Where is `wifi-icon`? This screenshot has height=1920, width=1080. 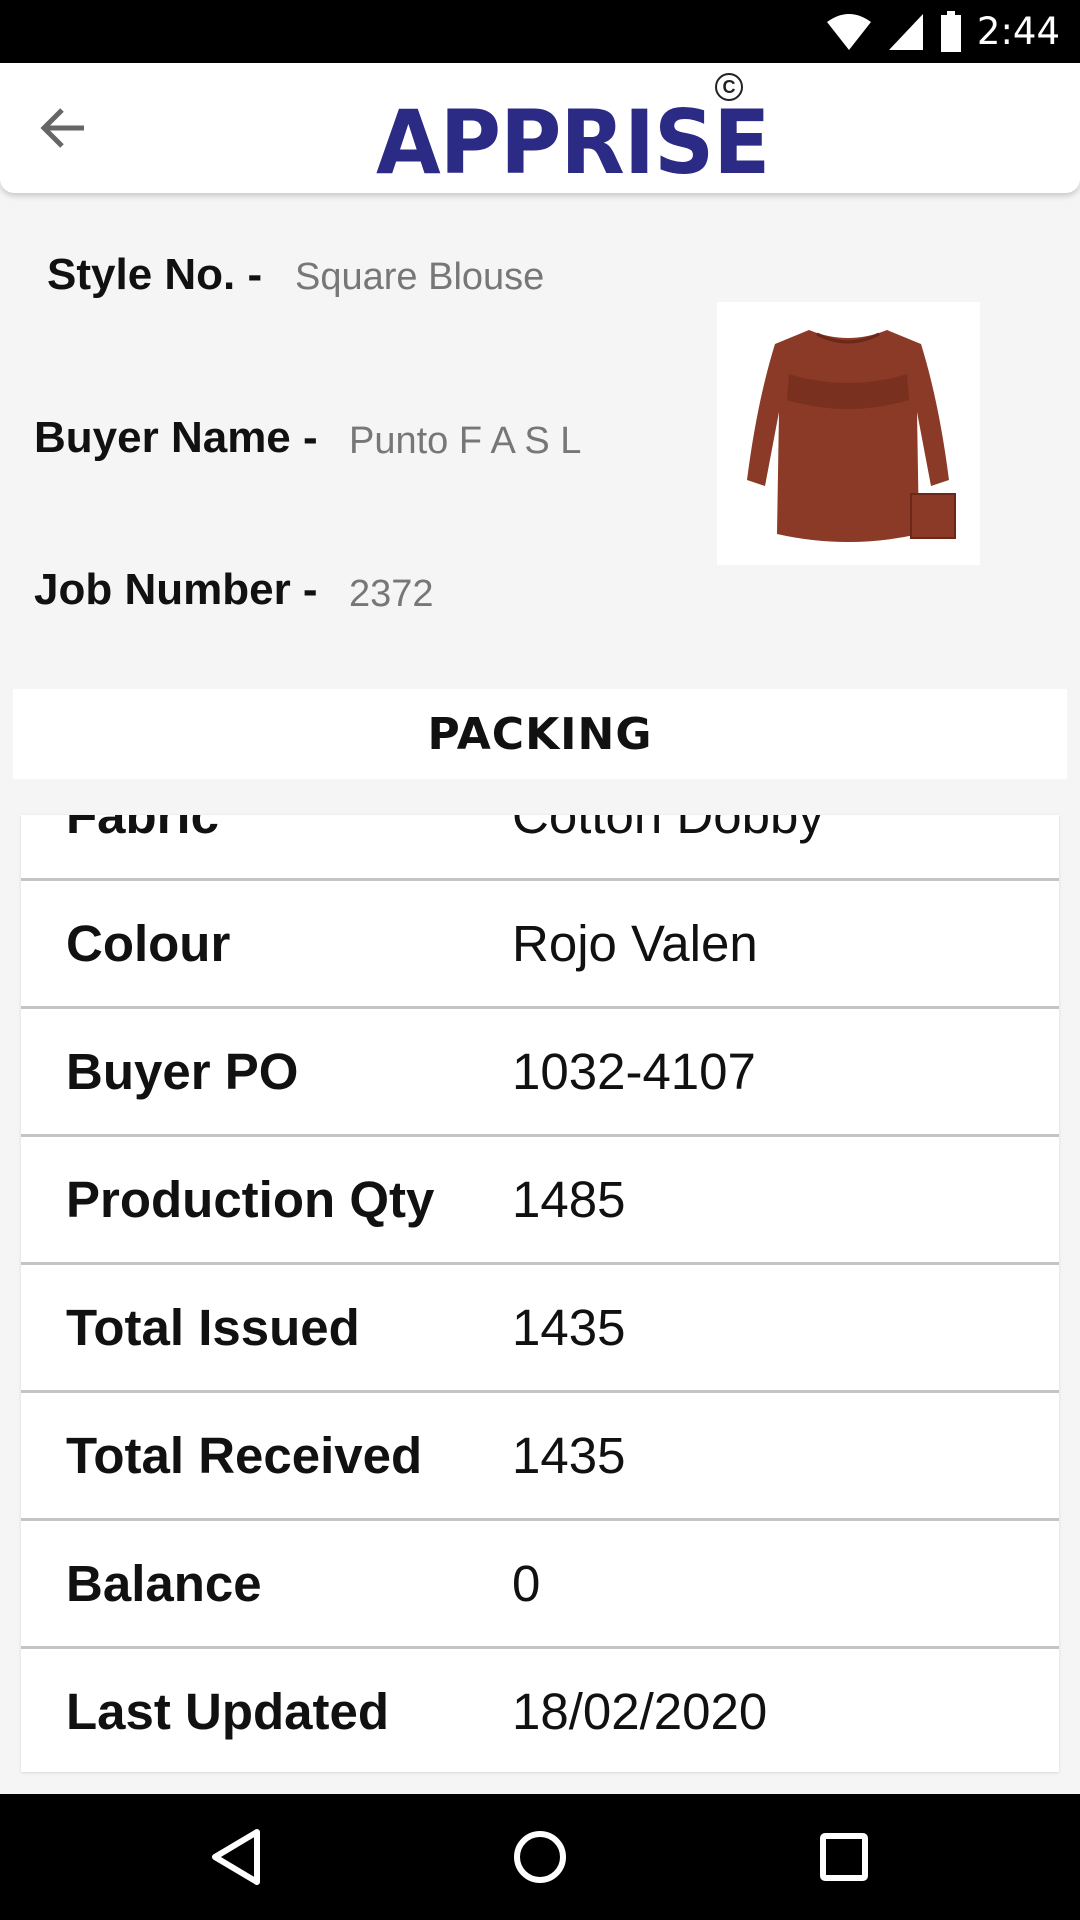
wifi-icon is located at coordinates (848, 31).